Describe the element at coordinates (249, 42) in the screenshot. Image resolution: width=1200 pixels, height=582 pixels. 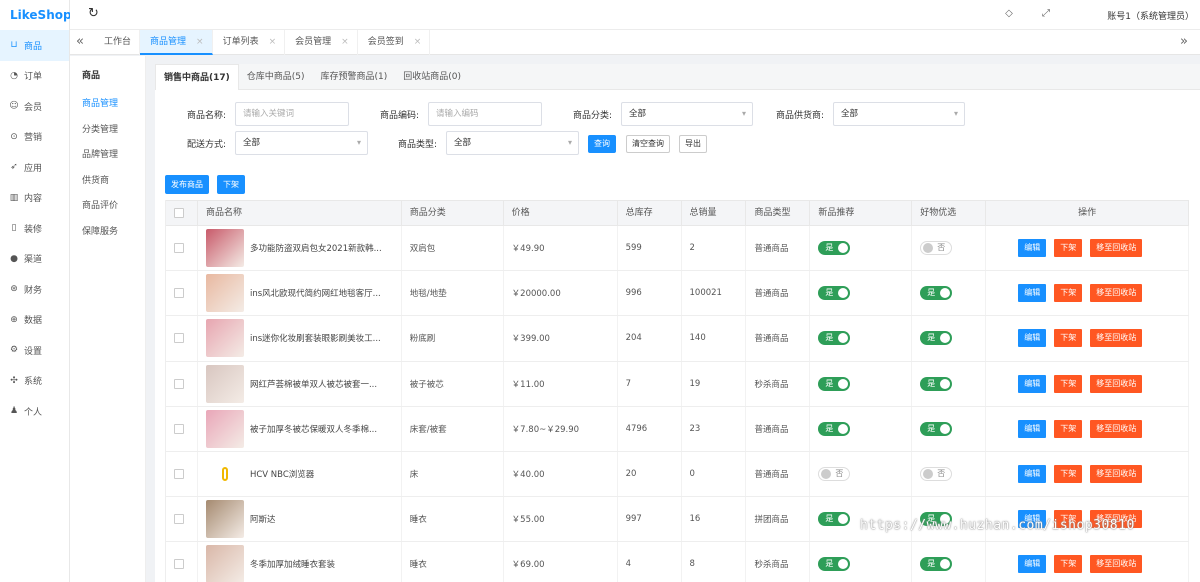
I see `page-tab: 订单列表 ×` at that location.